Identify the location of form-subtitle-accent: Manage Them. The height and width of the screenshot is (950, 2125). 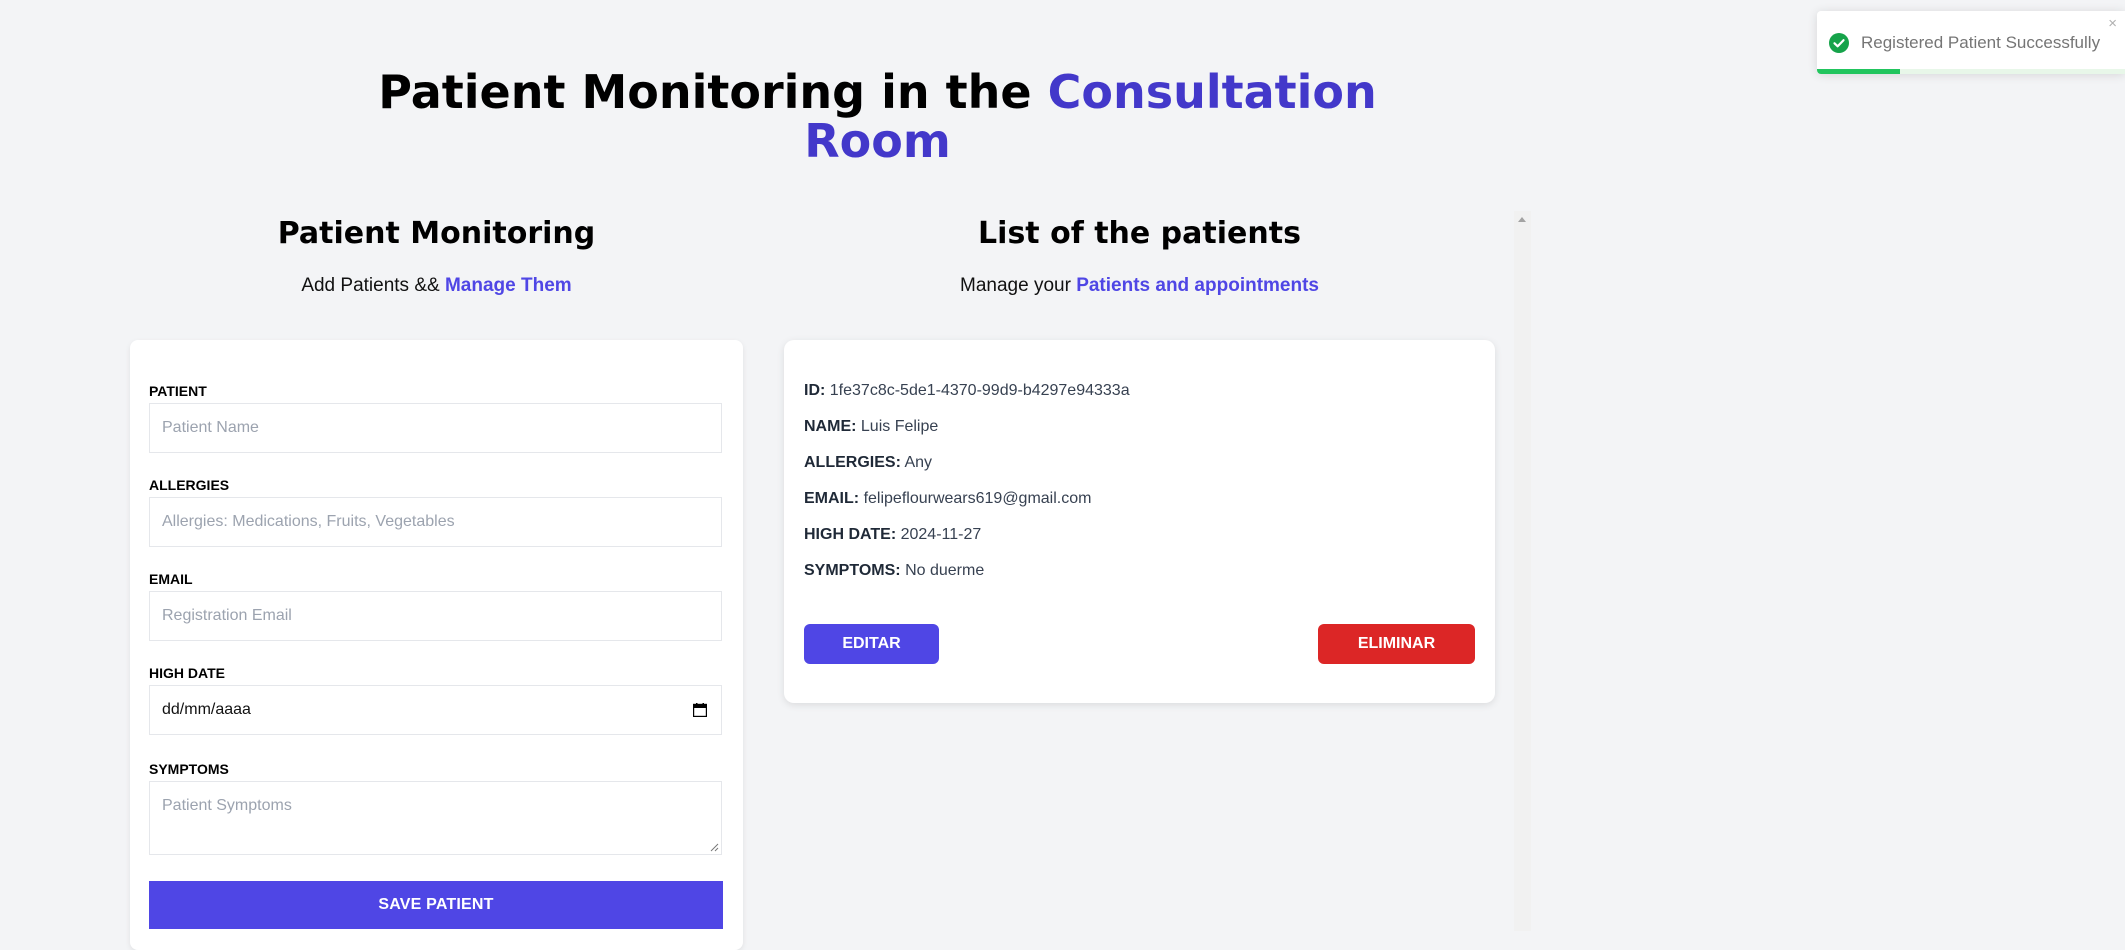
(508, 285).